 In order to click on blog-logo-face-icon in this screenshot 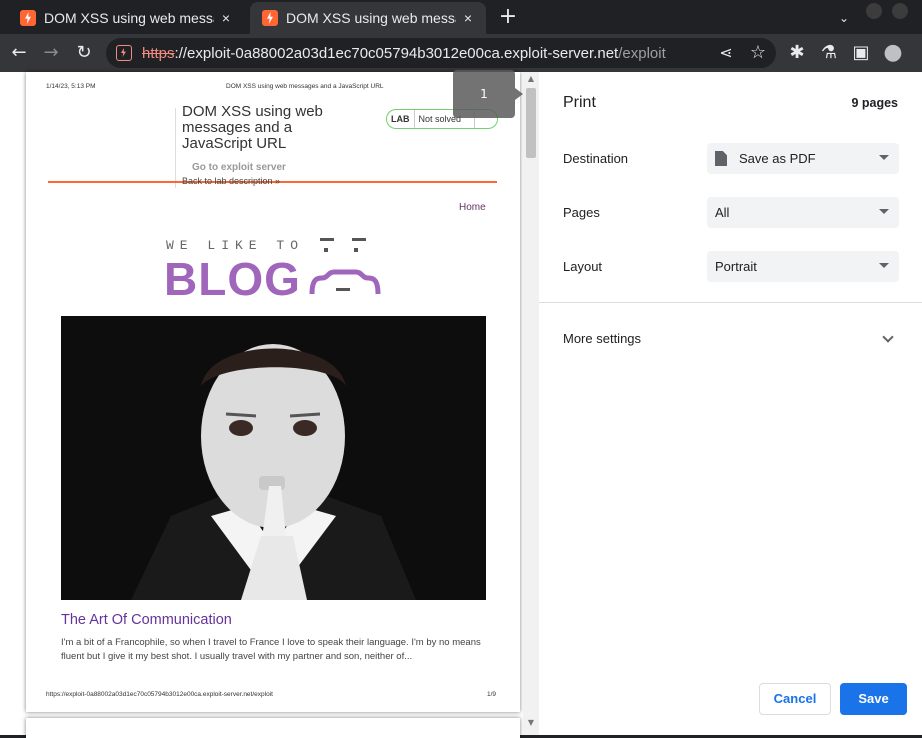, I will do `click(345, 266)`.